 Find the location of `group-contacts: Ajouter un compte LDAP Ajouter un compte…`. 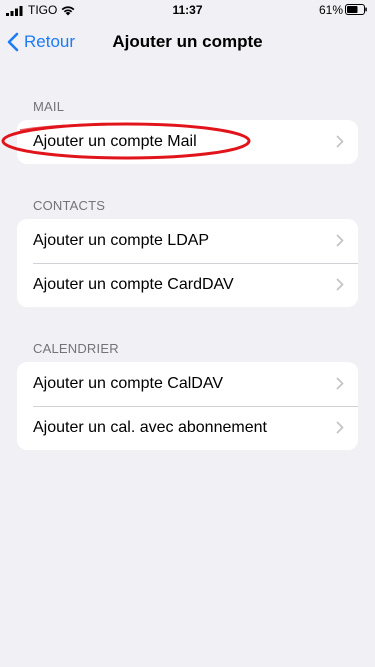

group-contacts: Ajouter un compte LDAP Ajouter un compte… is located at coordinates (187, 263).